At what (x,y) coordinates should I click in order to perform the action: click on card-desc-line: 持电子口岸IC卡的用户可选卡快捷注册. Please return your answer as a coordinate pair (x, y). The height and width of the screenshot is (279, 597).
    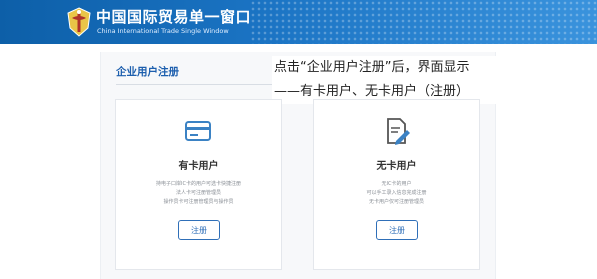
    Looking at the image, I should click on (198, 184).